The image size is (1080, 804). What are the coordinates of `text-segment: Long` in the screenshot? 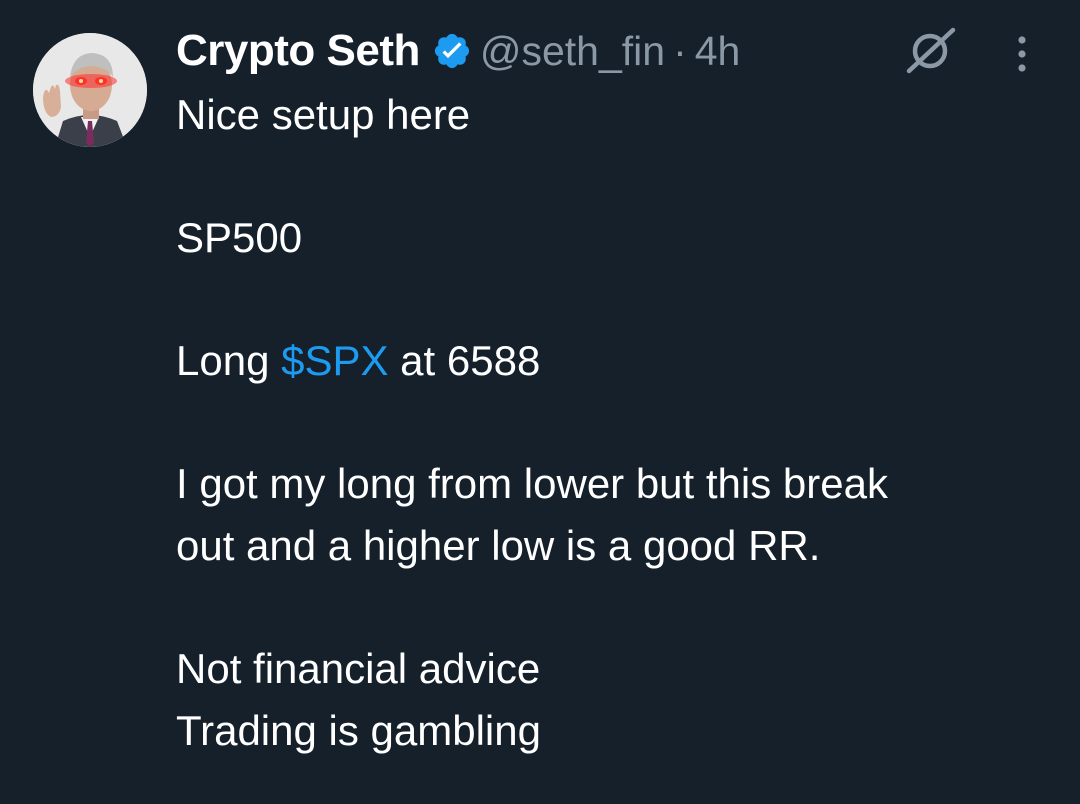 It's located at (229, 360).